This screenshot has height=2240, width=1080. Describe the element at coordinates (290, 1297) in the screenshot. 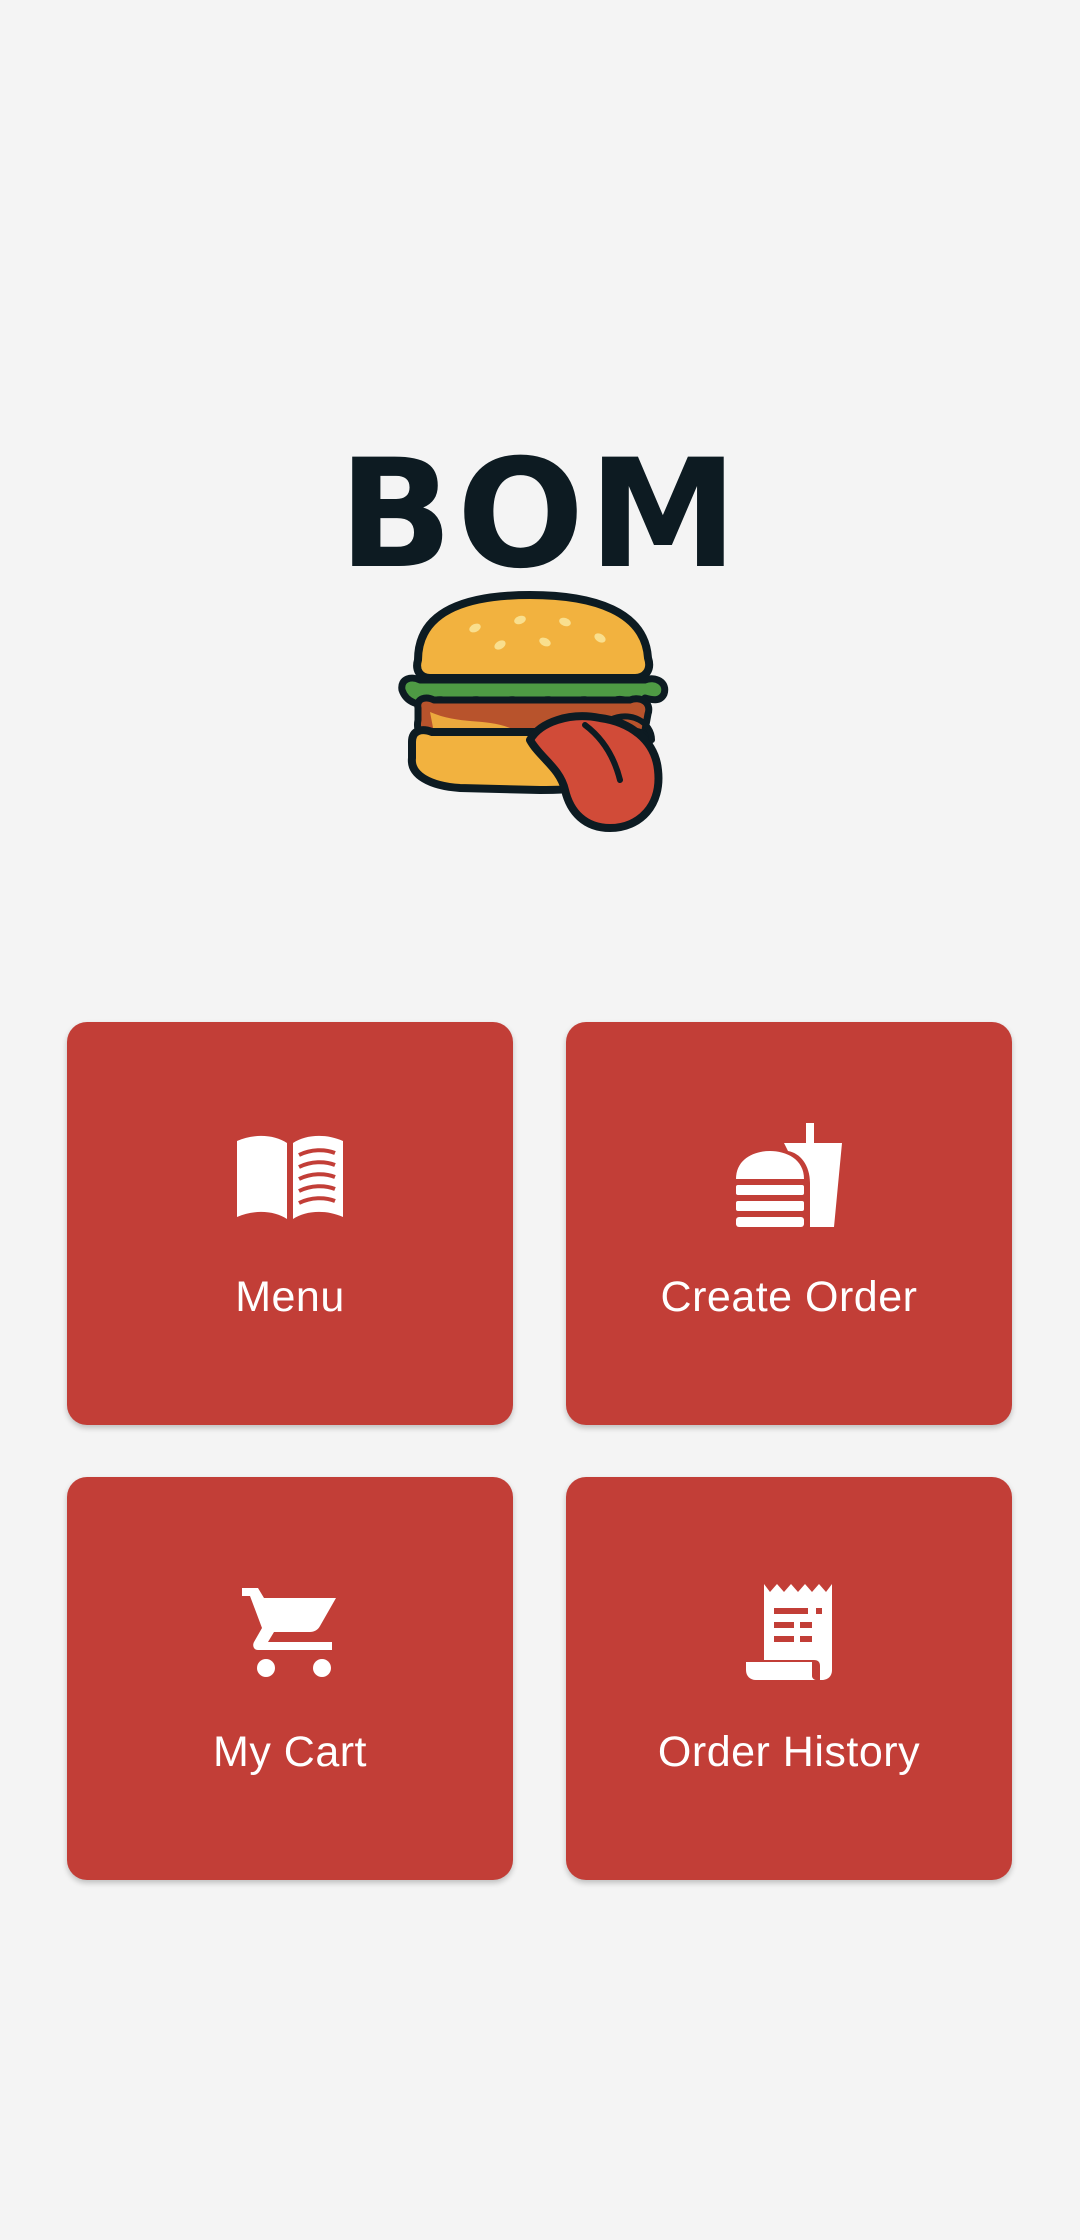

I see `menu-label: Menu` at that location.